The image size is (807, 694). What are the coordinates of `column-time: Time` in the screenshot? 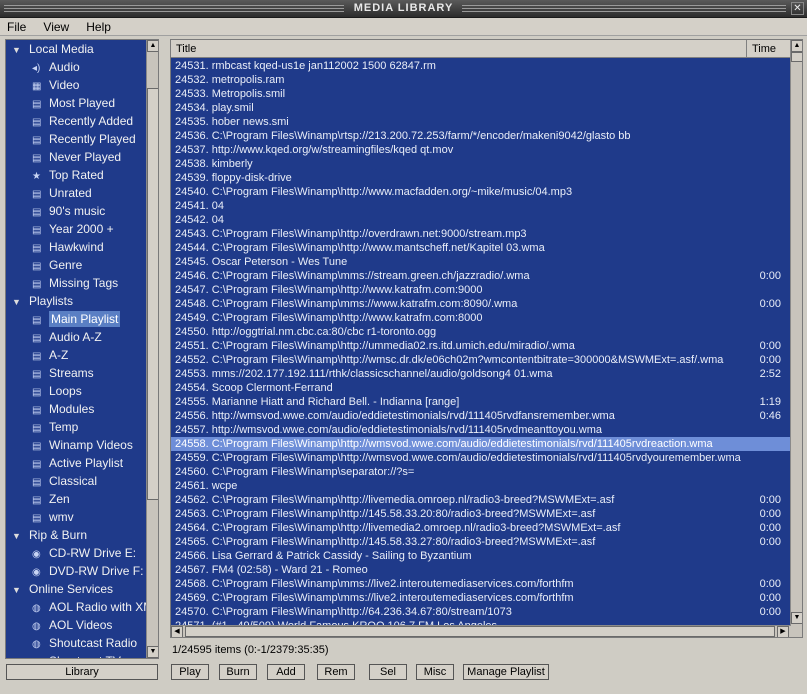 It's located at (769, 49).